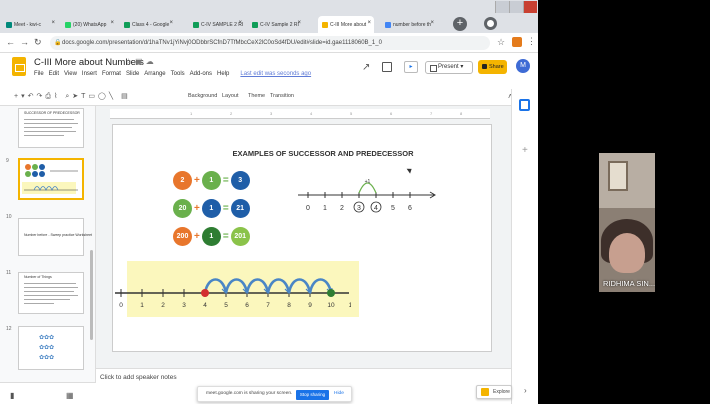 The height and width of the screenshot is (404, 710). What do you see at coordinates (412, 24) in the screenshot?
I see `tab-label: number before th` at bounding box center [412, 24].